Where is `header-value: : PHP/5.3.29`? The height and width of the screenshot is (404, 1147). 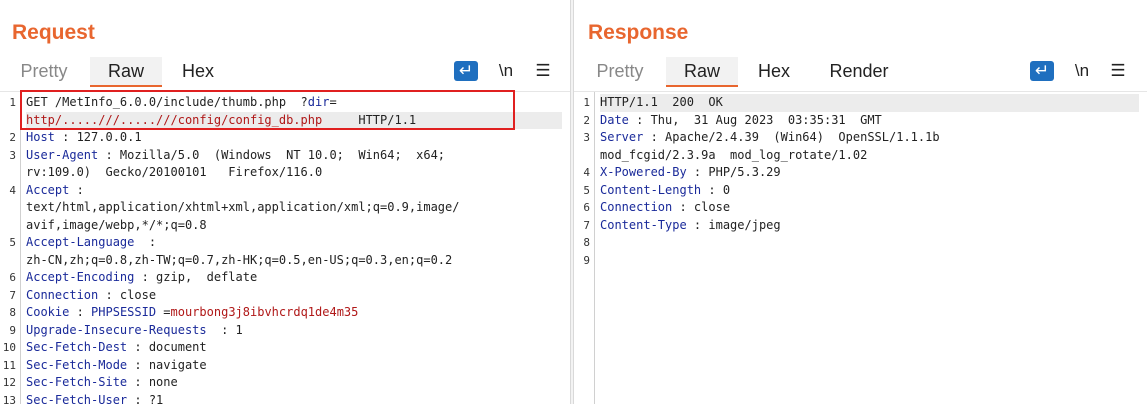 header-value: : PHP/5.3.29 is located at coordinates (733, 172).